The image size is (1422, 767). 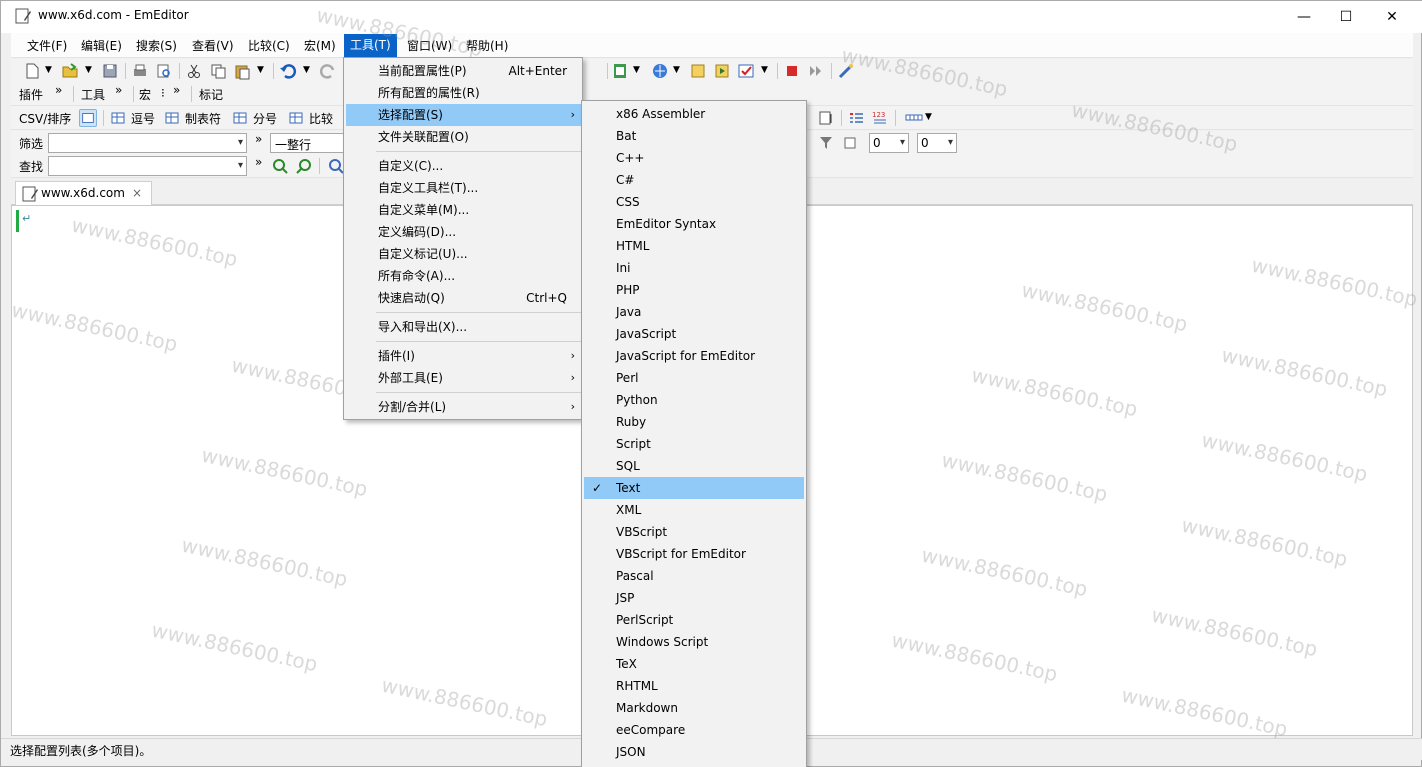 What do you see at coordinates (269, 47) in the screenshot?
I see `menu-compare: 比较(C)` at bounding box center [269, 47].